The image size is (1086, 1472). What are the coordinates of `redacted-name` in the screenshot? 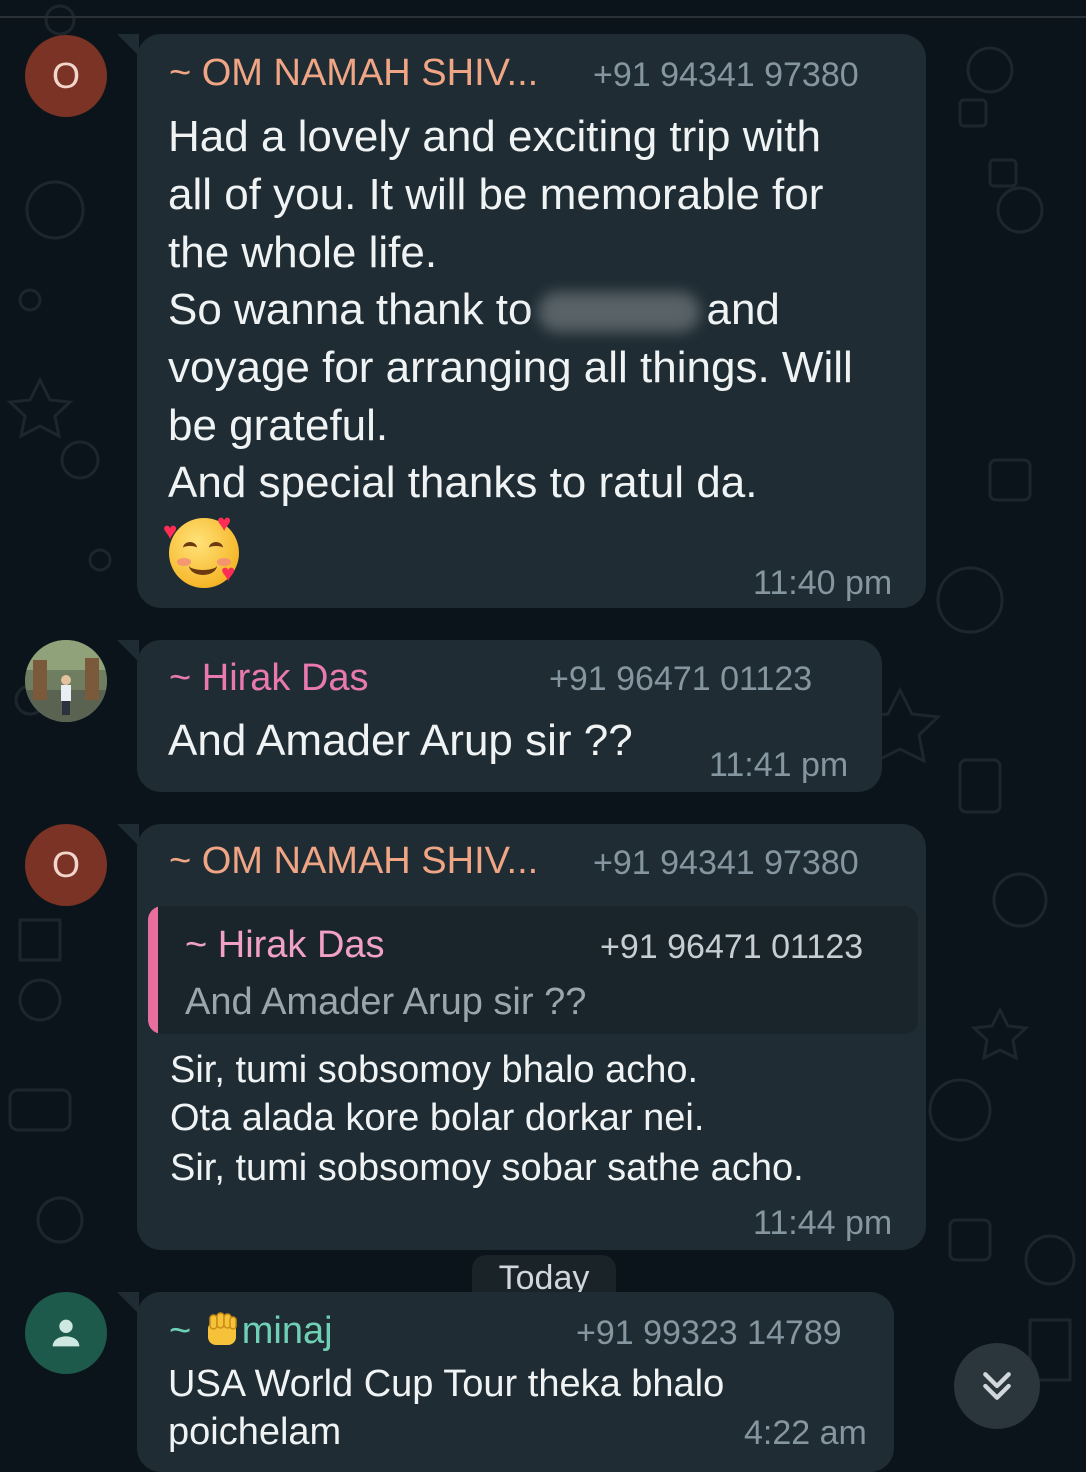 It's located at (619, 312).